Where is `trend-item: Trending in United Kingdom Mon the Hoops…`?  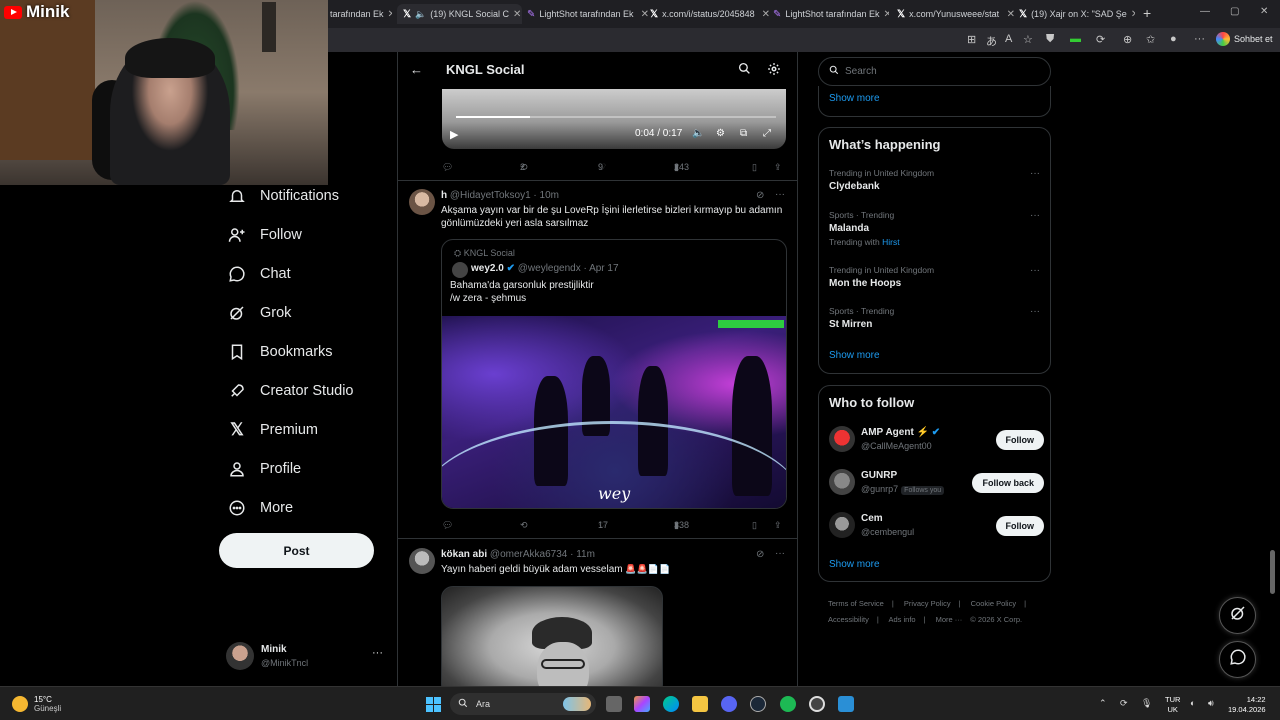 trend-item: Trending in United Kingdom Mon the Hoops… is located at coordinates (936, 277).